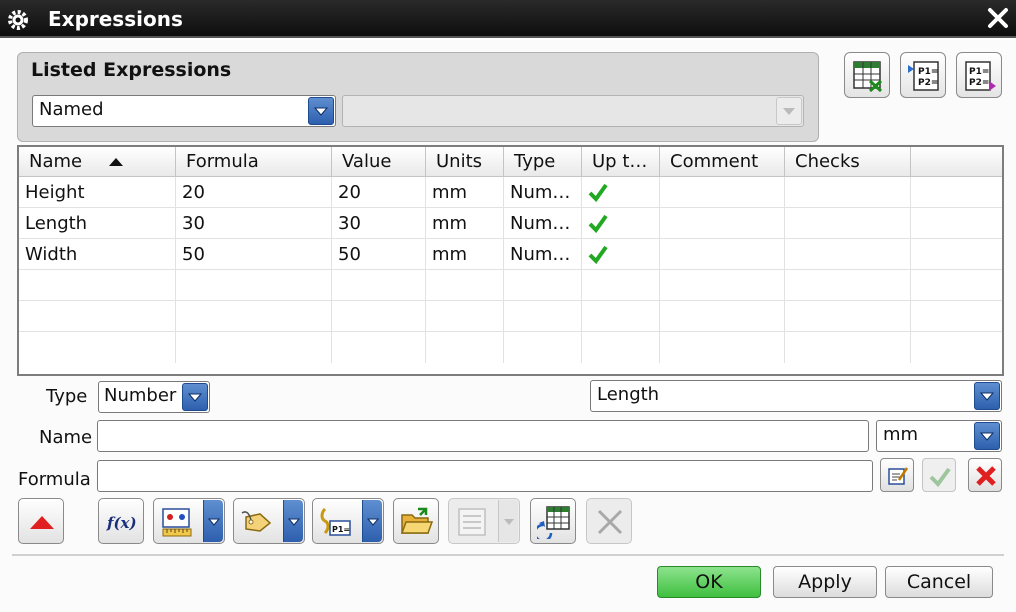  What do you see at coordinates (979, 83) in the screenshot?
I see `svg-text: P2=` at bounding box center [979, 83].